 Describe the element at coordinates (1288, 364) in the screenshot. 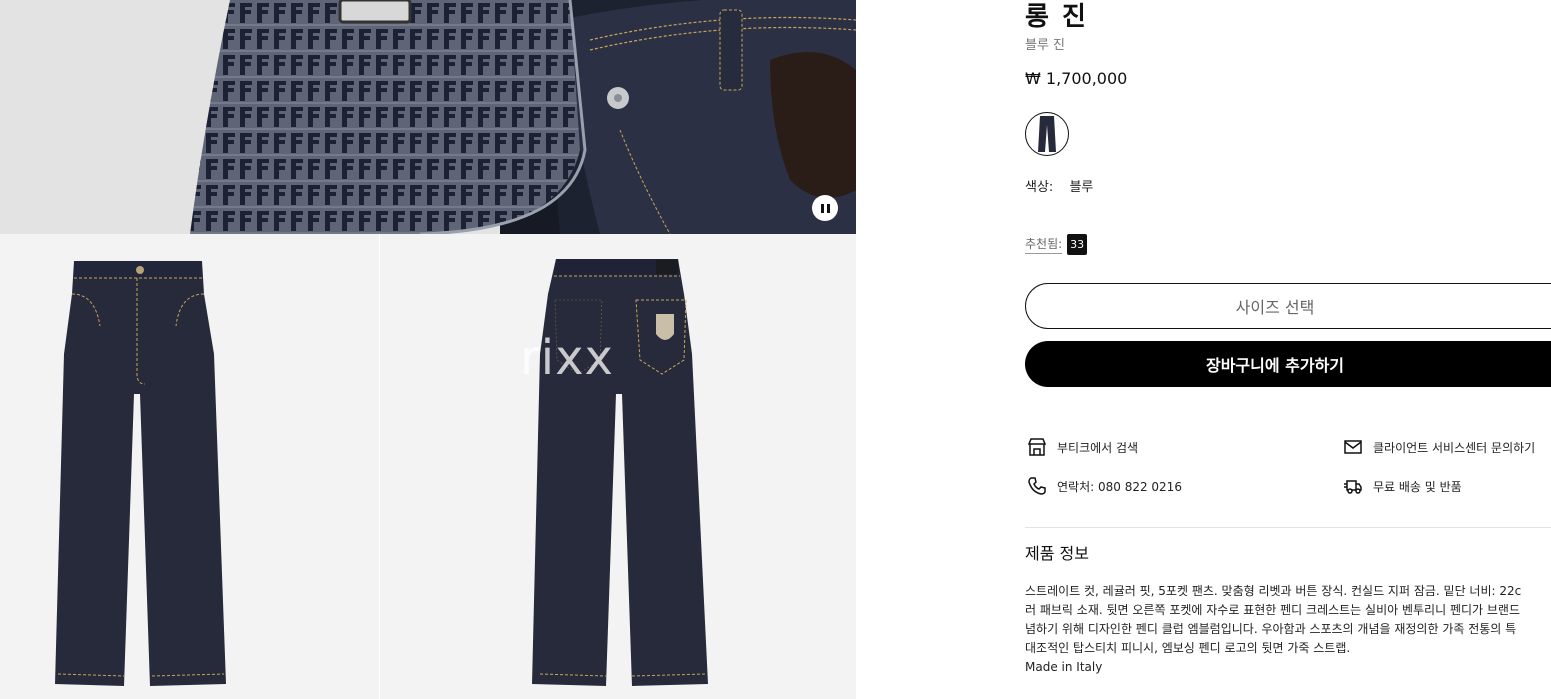

I see `add-to-cart-button: 장바구니에 추가하기` at that location.